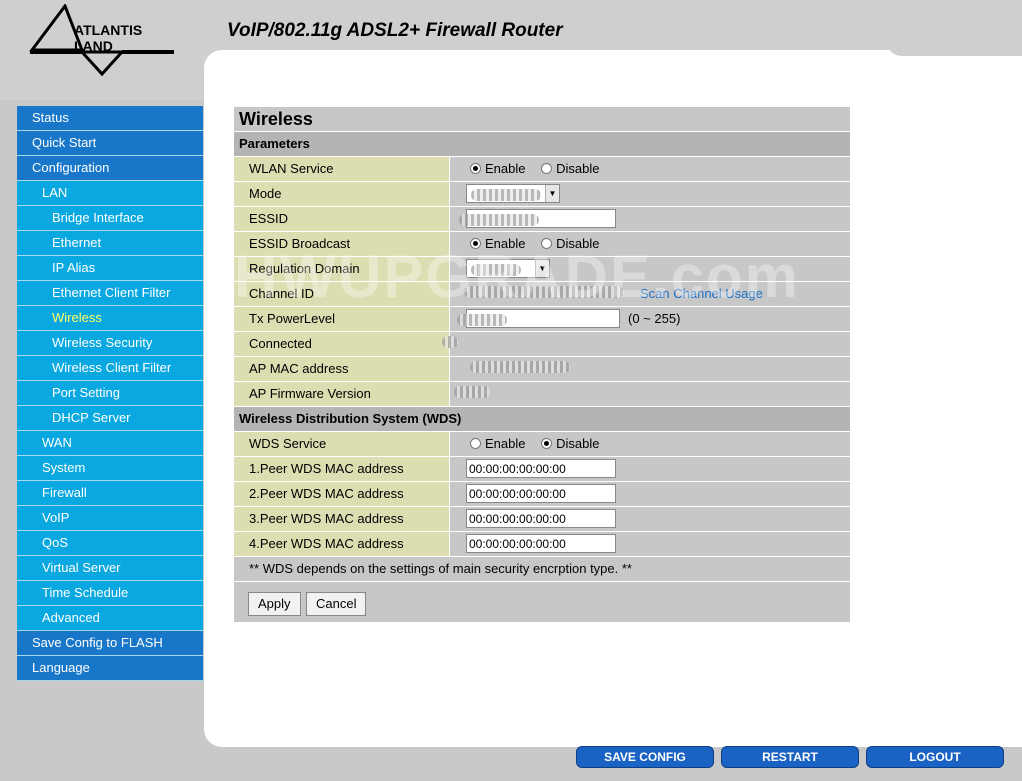 This screenshot has height=781, width=1022. I want to click on sidebar-item-advanced: Advanced, so click(110, 618).